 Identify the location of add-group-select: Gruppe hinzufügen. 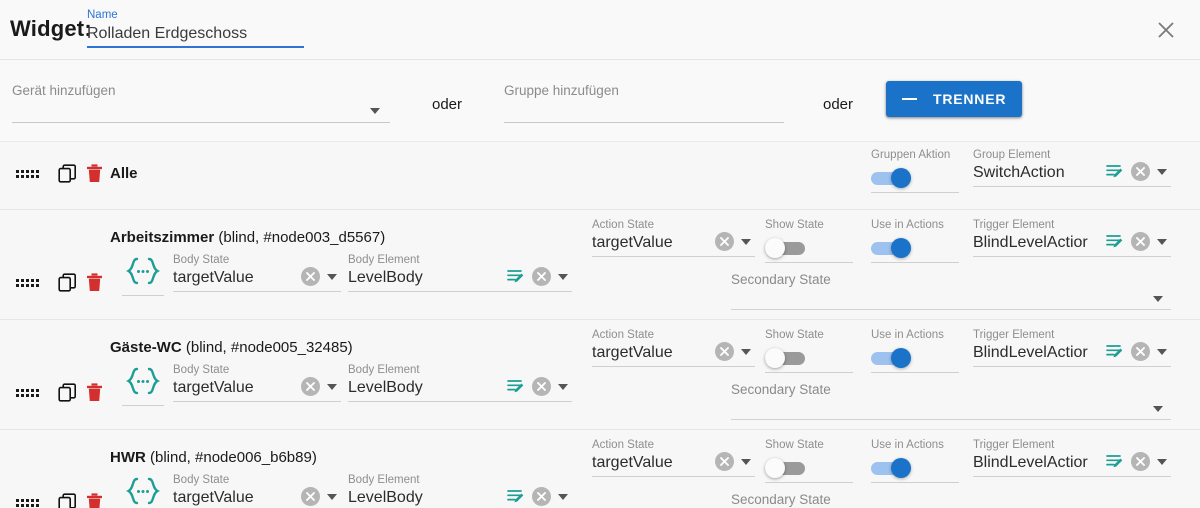
(644, 103).